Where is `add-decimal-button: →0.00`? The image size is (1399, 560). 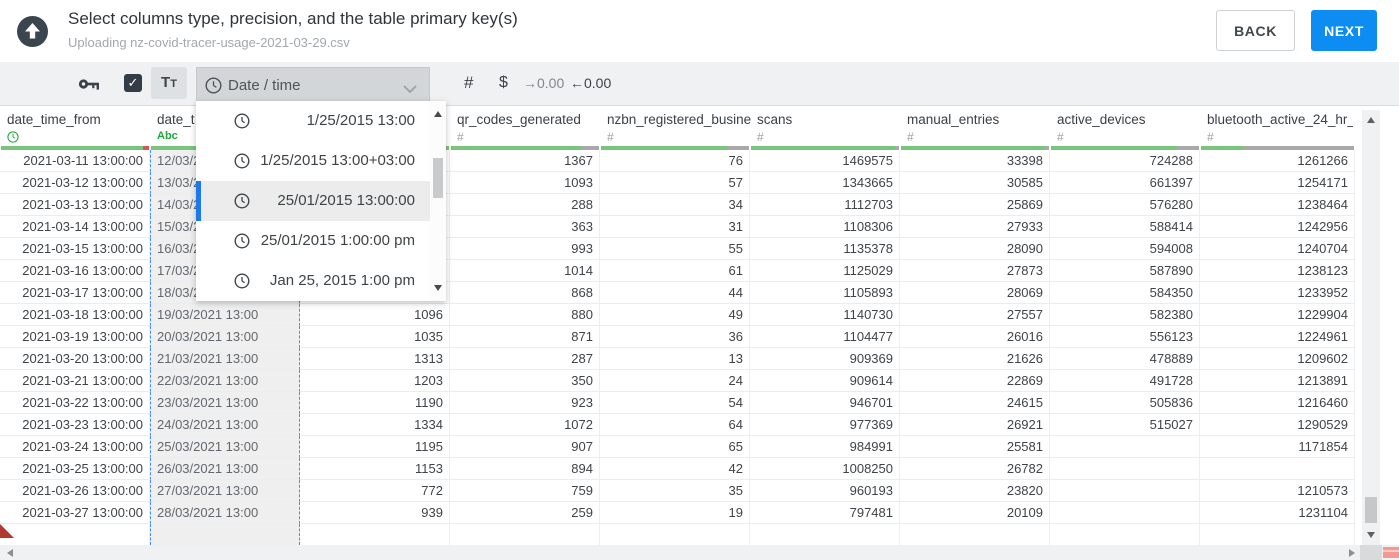
add-decimal-button: →0.00 is located at coordinates (543, 83).